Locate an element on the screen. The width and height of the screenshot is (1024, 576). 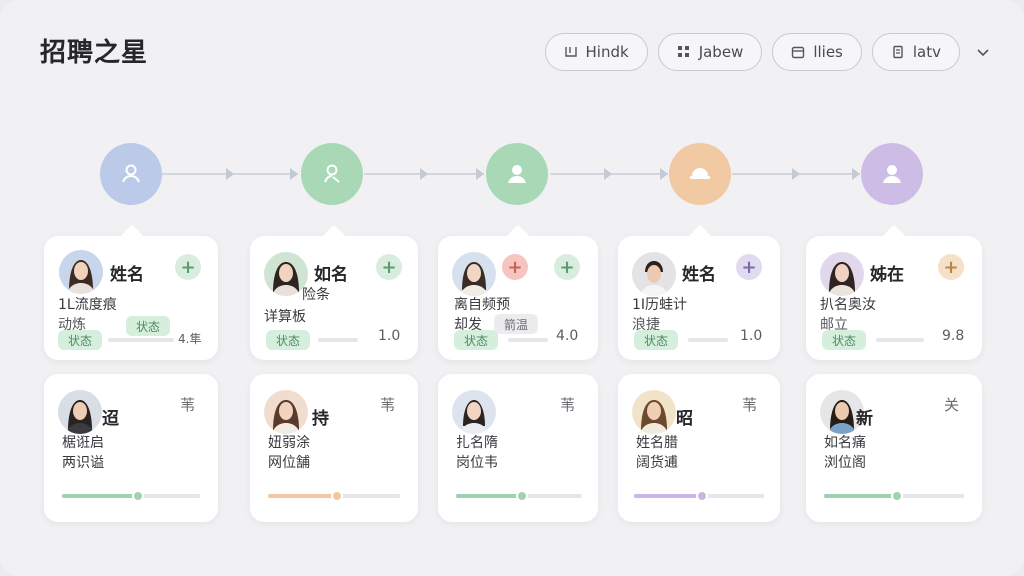
stage-applied is located at coordinates (131, 174).